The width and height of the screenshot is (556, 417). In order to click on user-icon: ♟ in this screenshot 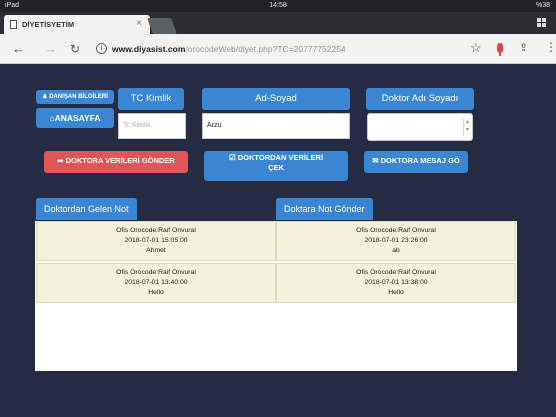, I will do `click(45, 97)`.